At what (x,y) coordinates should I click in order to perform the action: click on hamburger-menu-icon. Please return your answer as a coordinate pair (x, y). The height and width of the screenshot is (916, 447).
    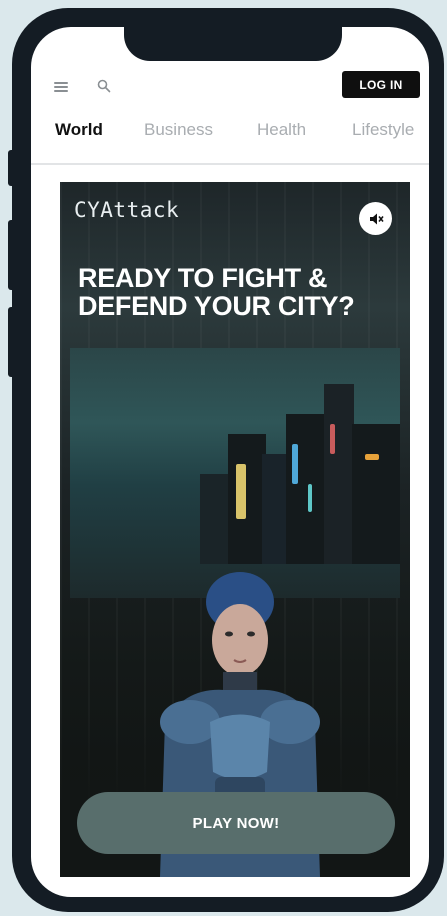
    Looking at the image, I should click on (61, 87).